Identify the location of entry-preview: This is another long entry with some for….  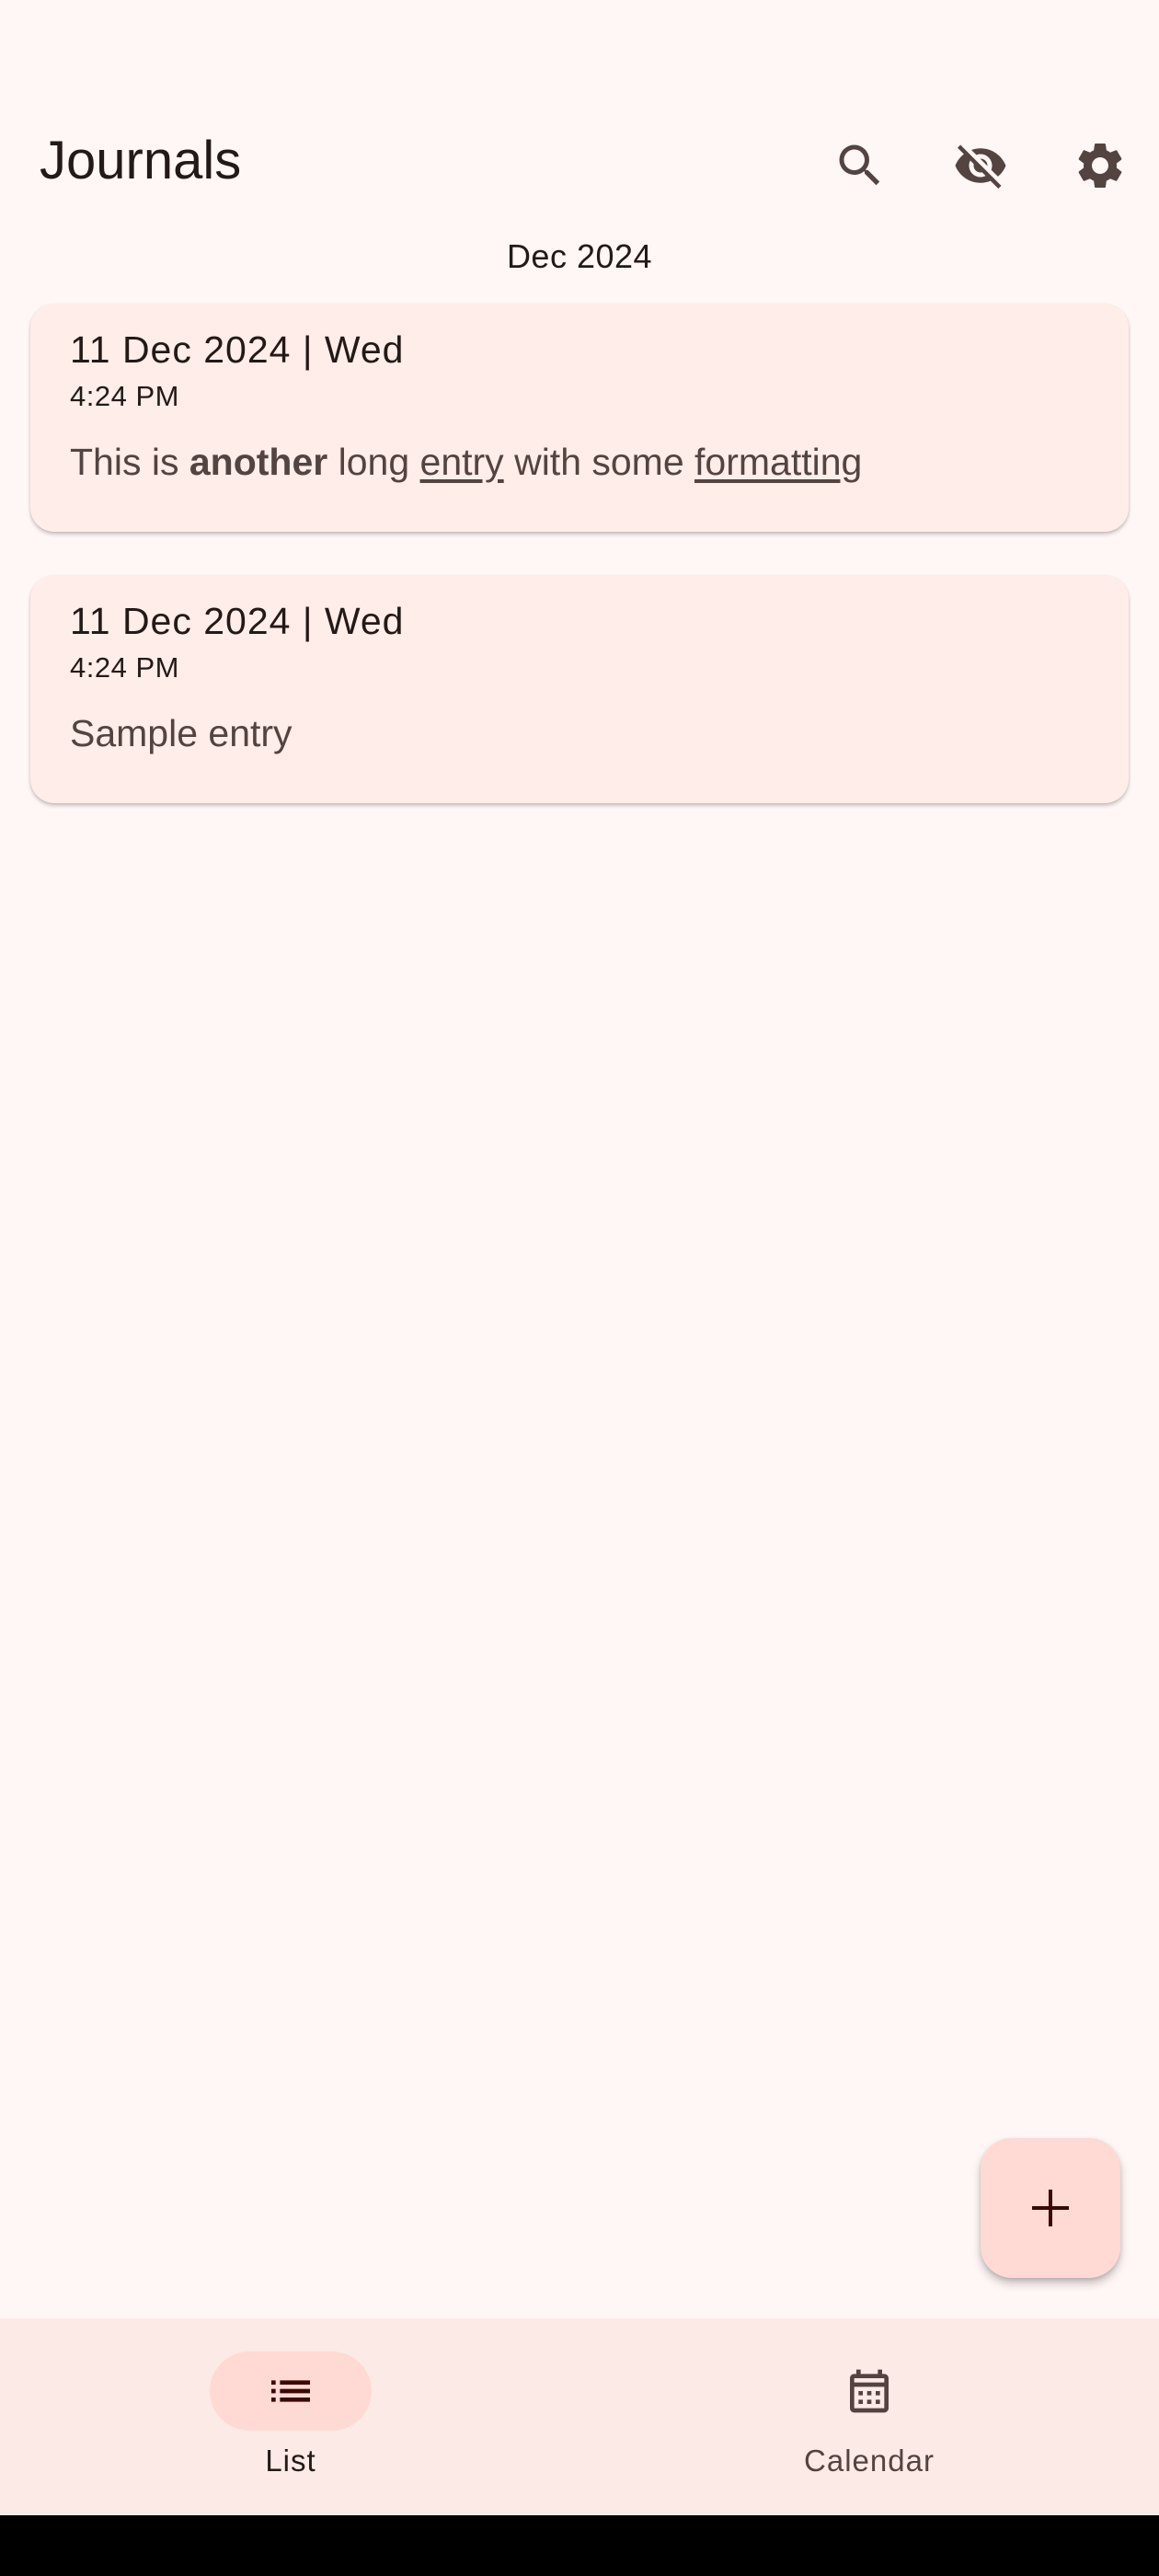
(579, 462).